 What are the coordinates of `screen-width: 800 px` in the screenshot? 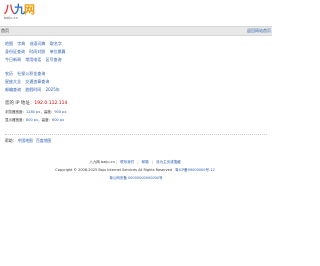 It's located at (32, 120).